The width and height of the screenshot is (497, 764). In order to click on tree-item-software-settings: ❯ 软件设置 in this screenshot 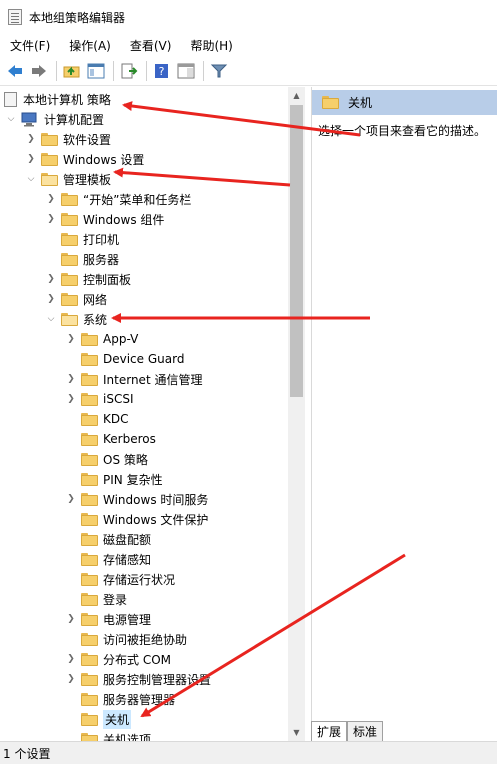, I will do `click(68, 139)`.